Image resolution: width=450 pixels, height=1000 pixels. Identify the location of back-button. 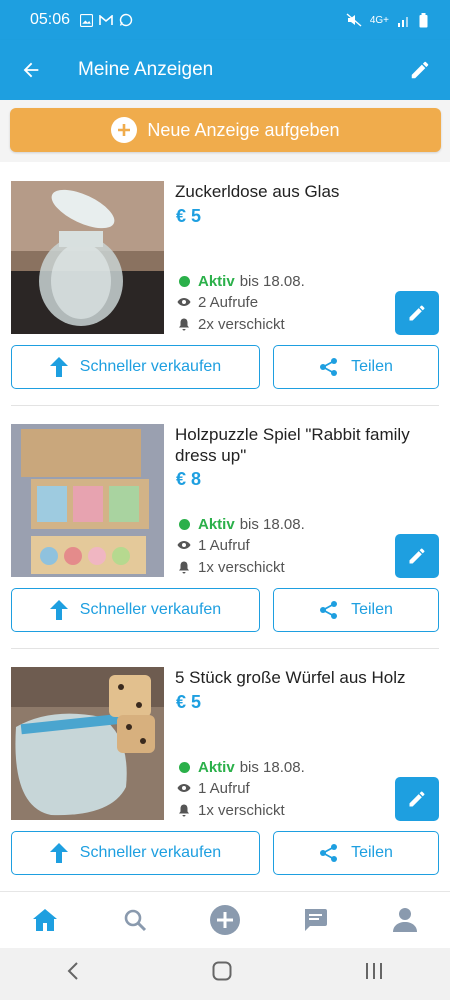
(31, 70).